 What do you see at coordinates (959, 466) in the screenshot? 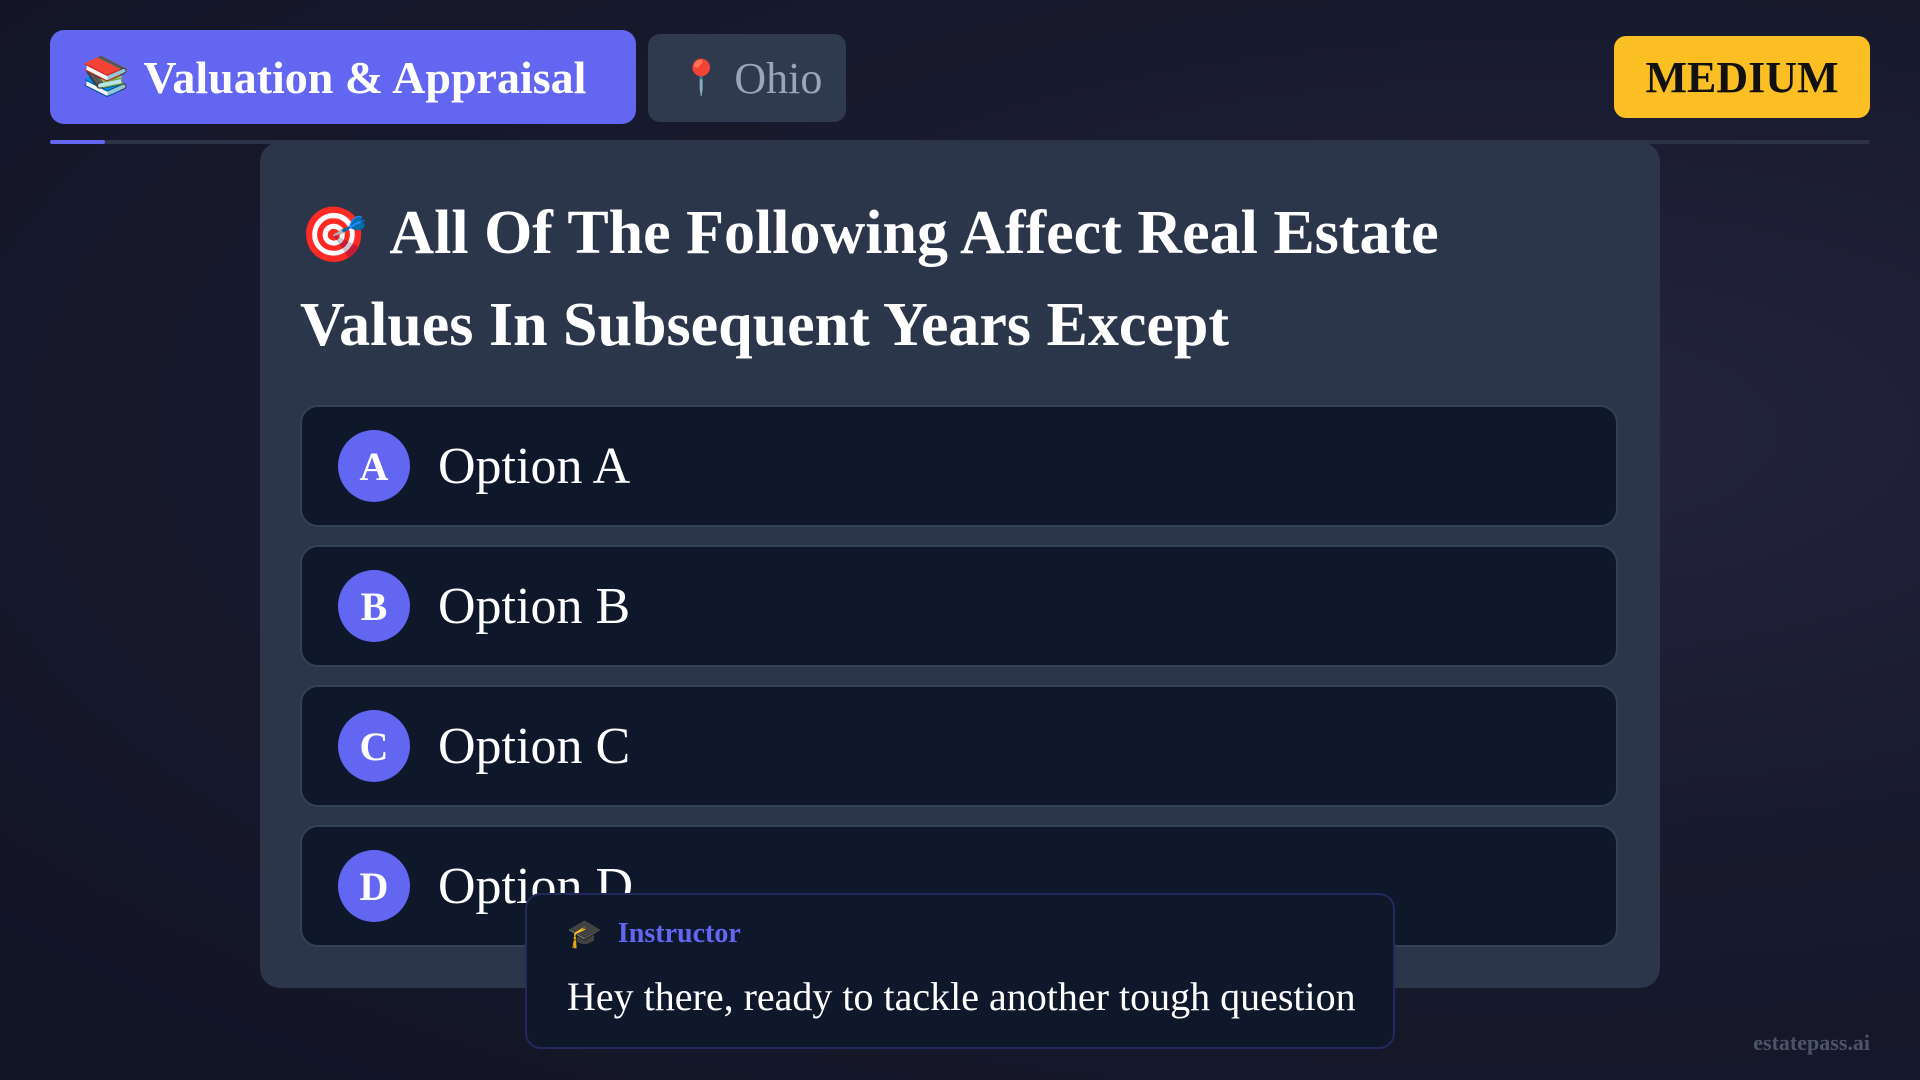
I see `option-a: A Option A` at bounding box center [959, 466].